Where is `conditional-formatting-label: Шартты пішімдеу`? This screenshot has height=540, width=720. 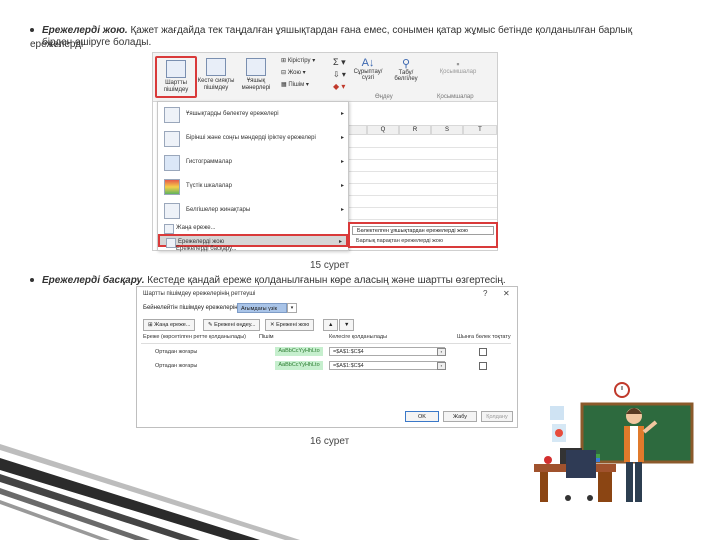
conditional-formatting-label: Шартты пішімдеу is located at coordinates (176, 86).